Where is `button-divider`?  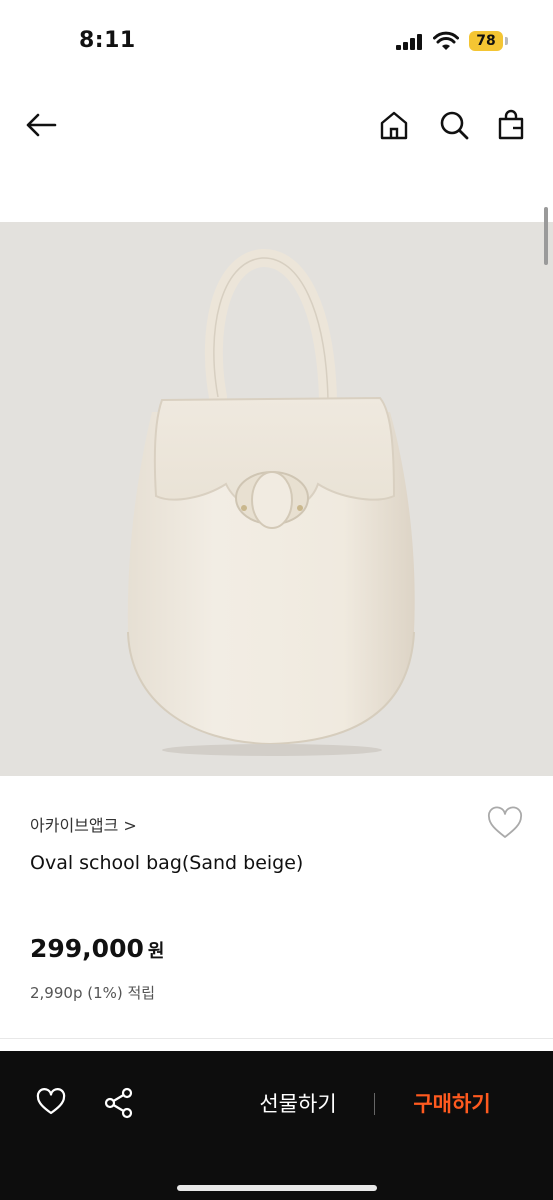
button-divider is located at coordinates (374, 1104).